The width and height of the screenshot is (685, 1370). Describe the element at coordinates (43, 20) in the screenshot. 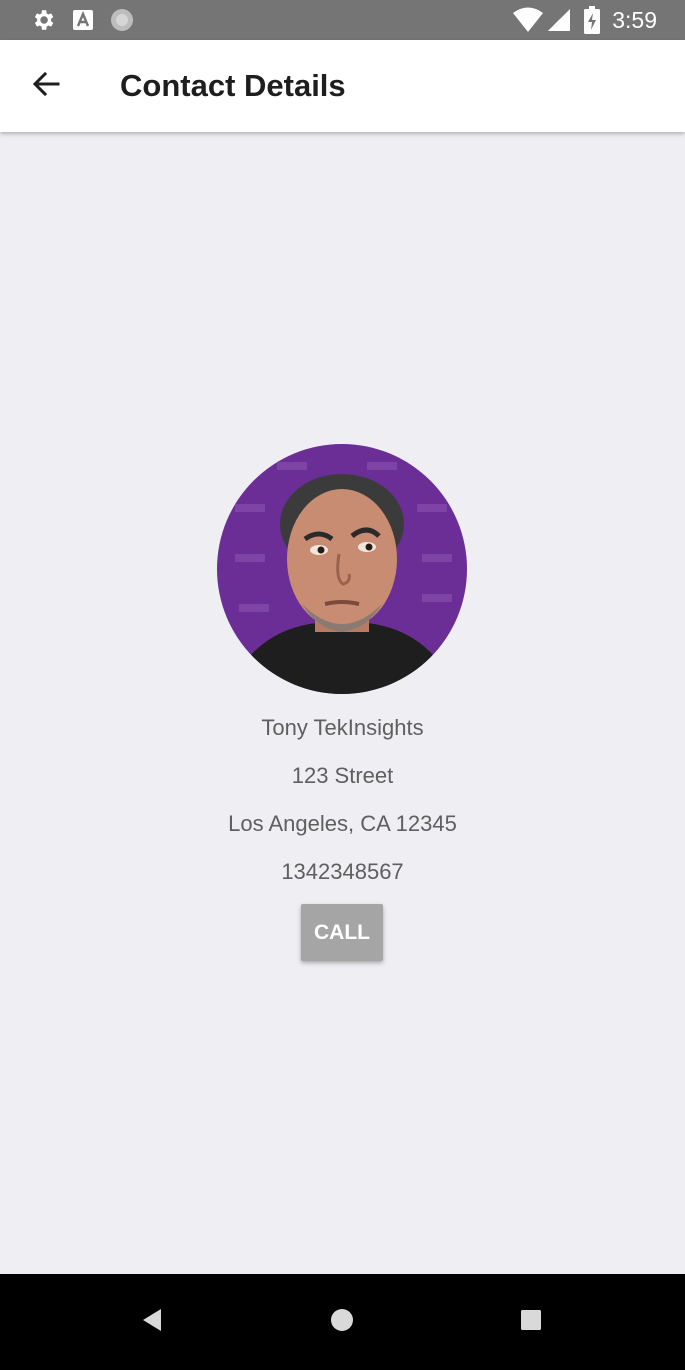

I see `gear-icon` at that location.